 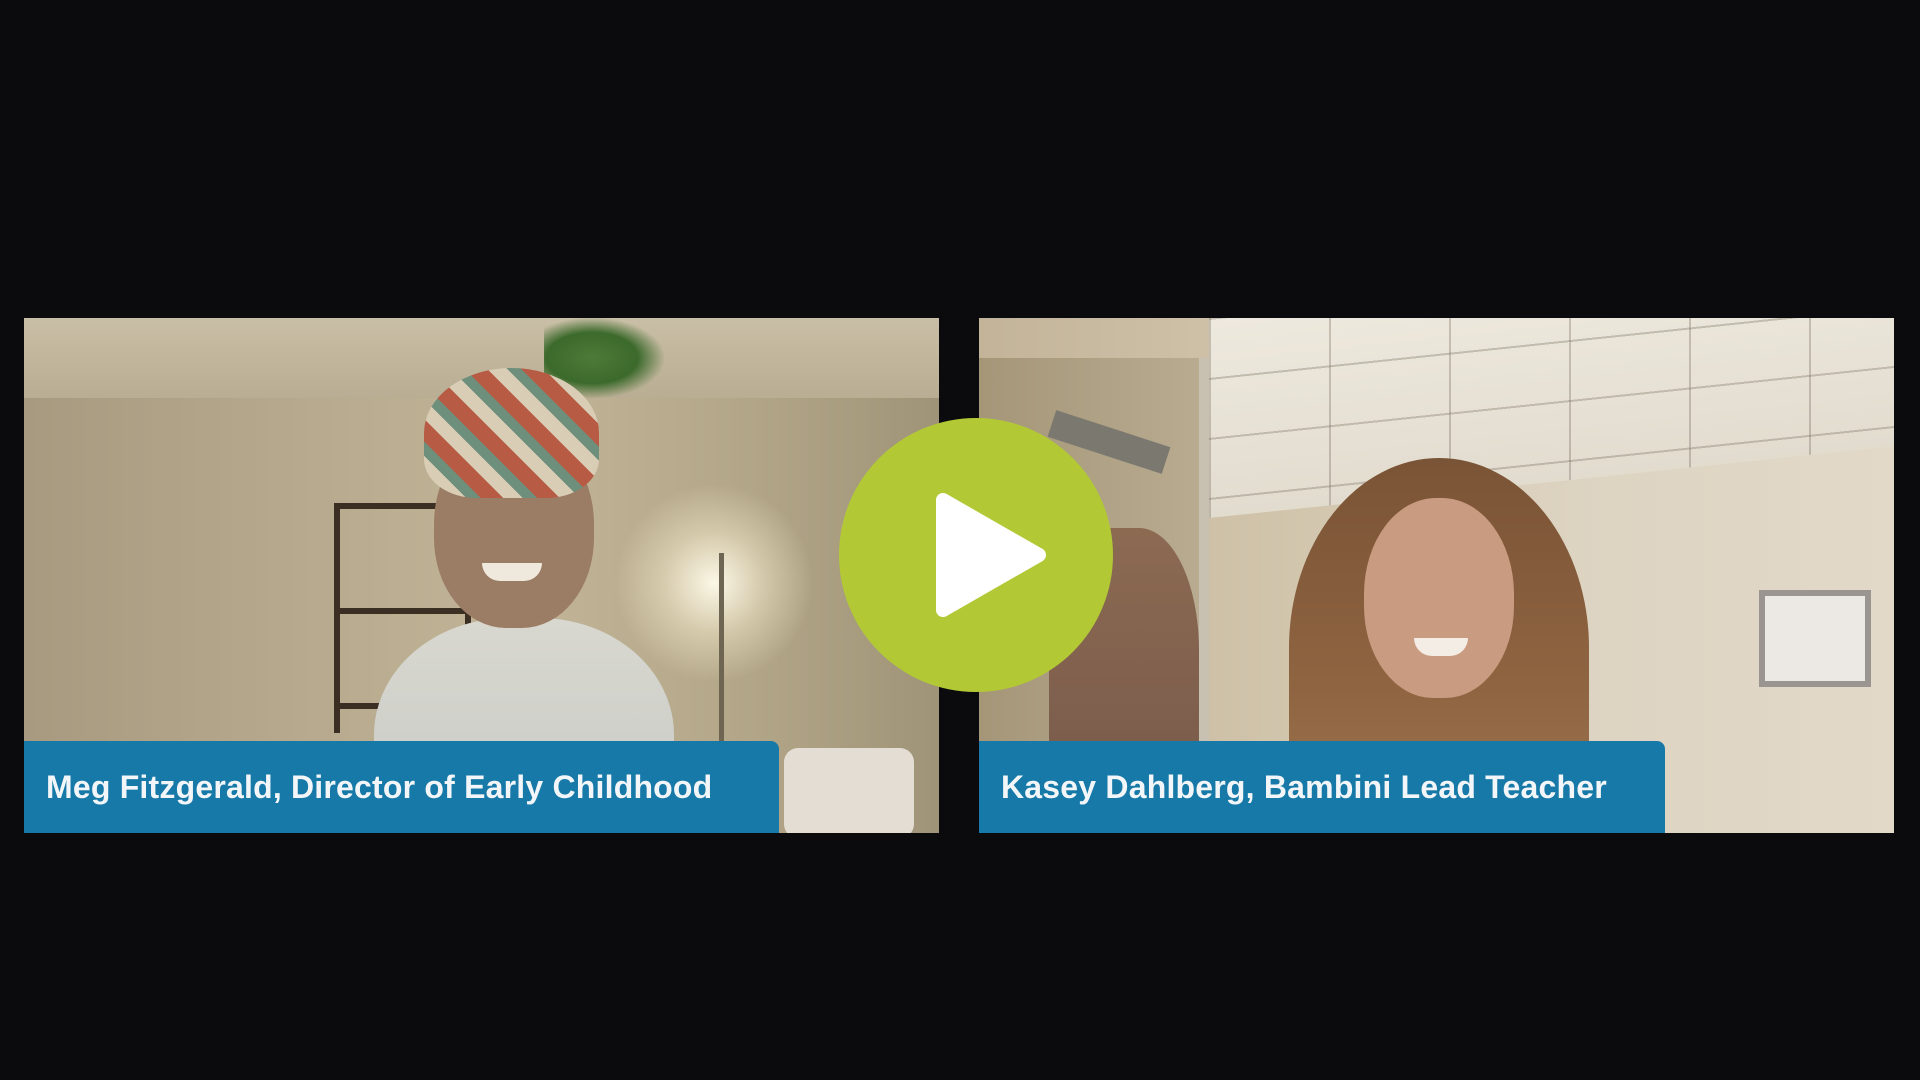 I want to click on play-button, so click(x=976, y=555).